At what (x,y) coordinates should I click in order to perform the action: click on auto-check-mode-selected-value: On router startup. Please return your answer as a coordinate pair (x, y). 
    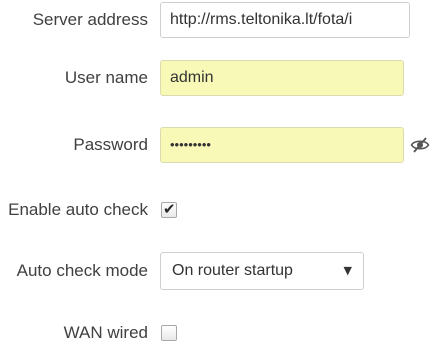
    Looking at the image, I should click on (232, 270).